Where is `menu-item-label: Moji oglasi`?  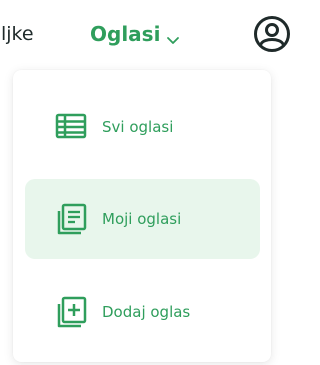 menu-item-label: Moji oglasi is located at coordinates (142, 219).